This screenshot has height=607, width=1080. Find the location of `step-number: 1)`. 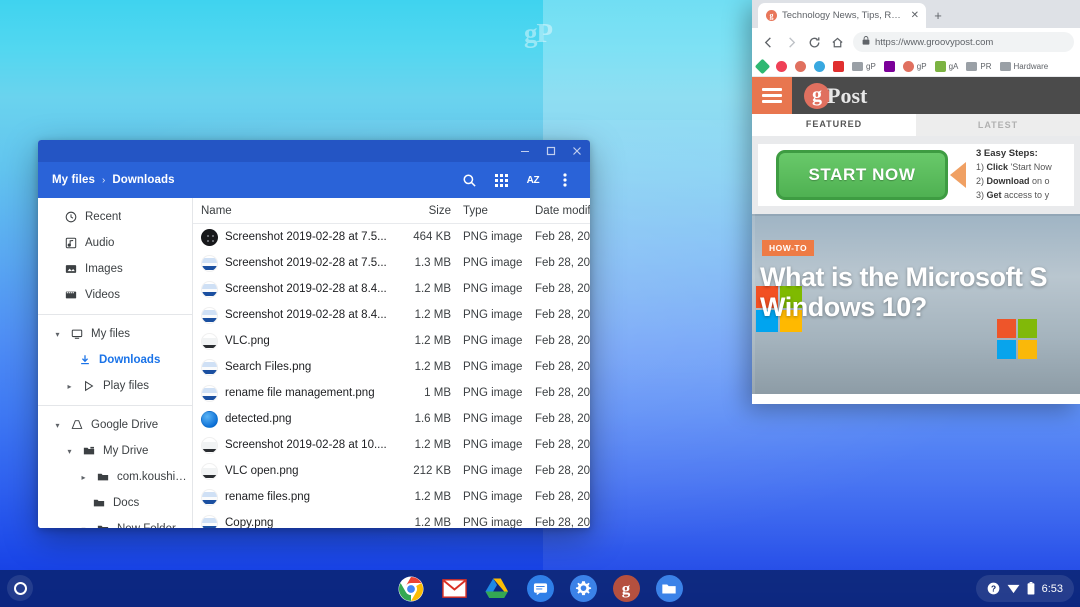

step-number: 1) is located at coordinates (980, 167).